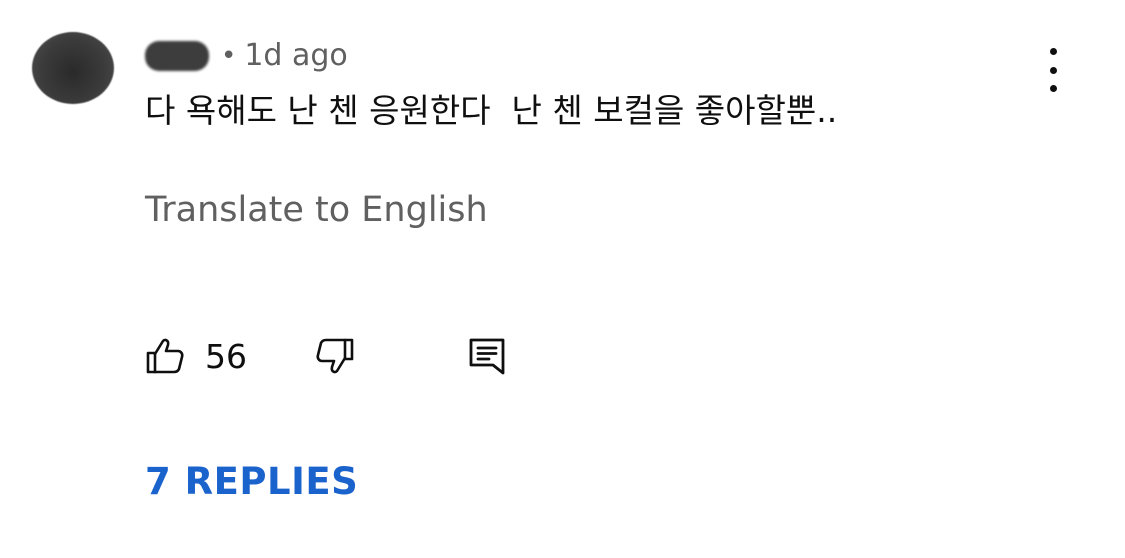  What do you see at coordinates (73, 68) in the screenshot?
I see `avatar` at bounding box center [73, 68].